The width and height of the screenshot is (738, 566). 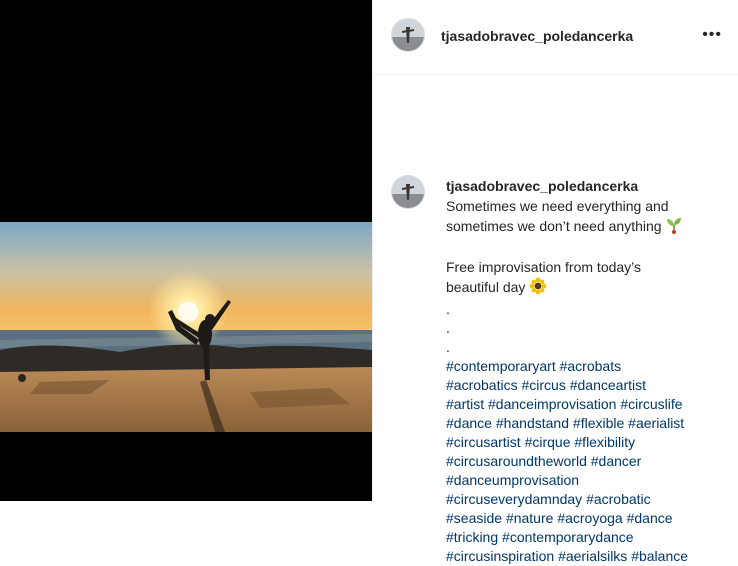 I want to click on hashtag-link: #aerialist, so click(x=656, y=423).